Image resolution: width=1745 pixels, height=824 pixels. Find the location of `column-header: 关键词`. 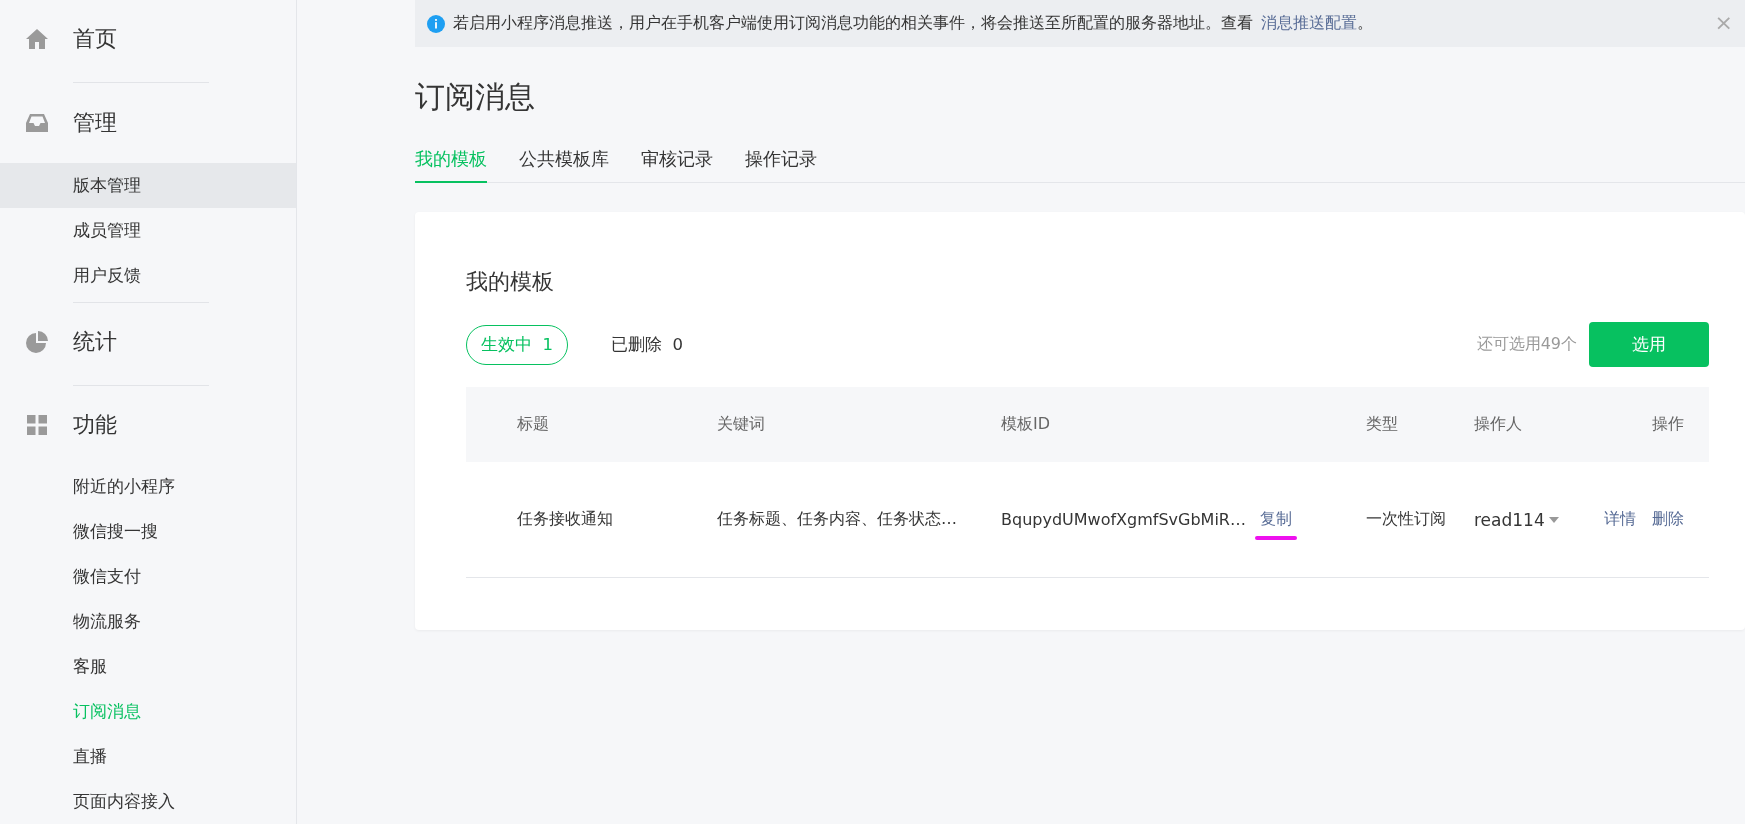

column-header: 关键词 is located at coordinates (741, 424).